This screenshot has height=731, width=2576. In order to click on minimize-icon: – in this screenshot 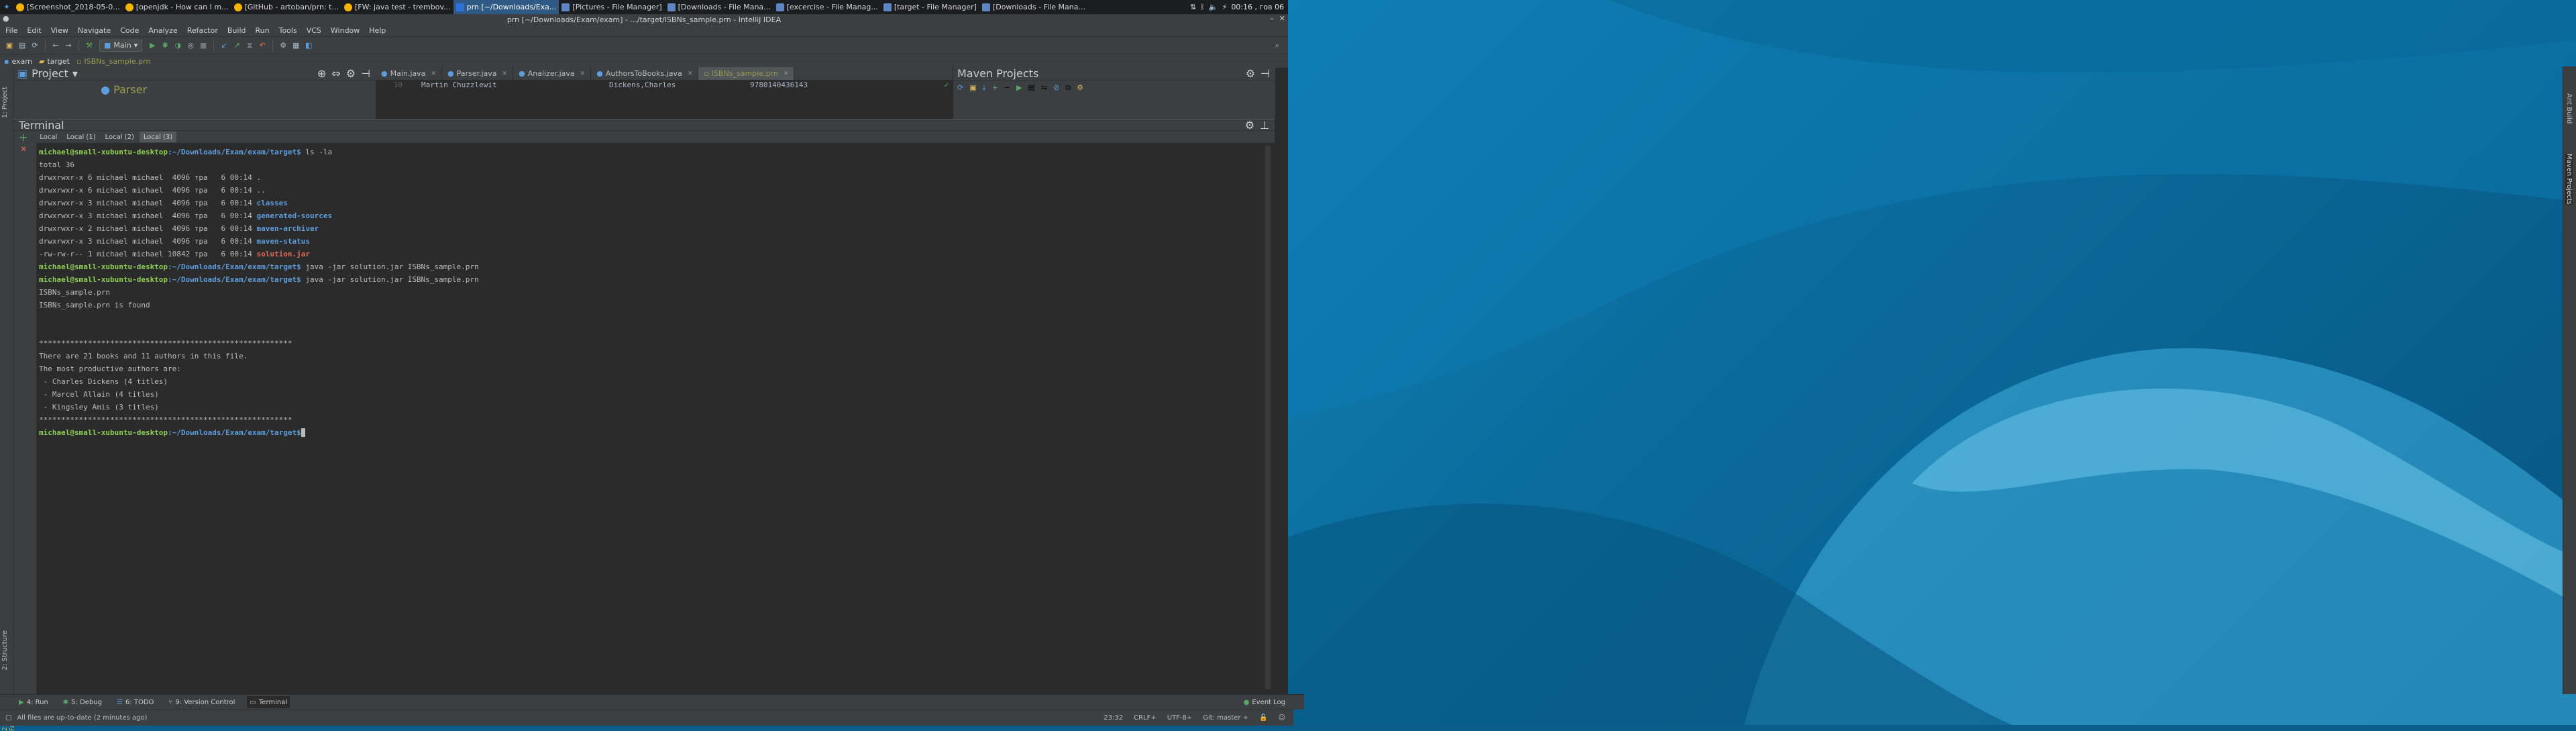, I will do `click(1272, 18)`.